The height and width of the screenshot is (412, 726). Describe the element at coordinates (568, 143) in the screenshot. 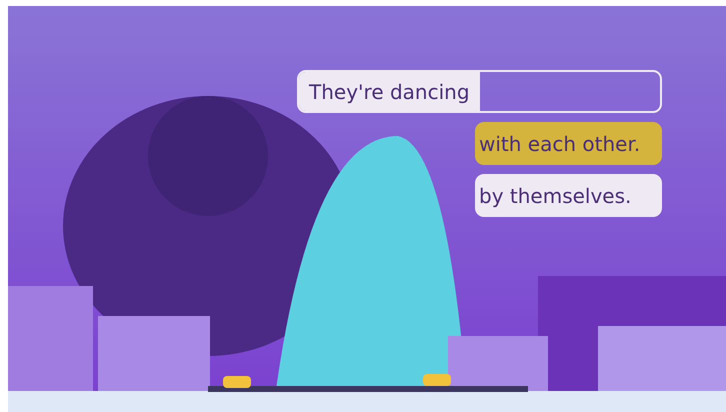

I see `answer-option: with each other.` at that location.